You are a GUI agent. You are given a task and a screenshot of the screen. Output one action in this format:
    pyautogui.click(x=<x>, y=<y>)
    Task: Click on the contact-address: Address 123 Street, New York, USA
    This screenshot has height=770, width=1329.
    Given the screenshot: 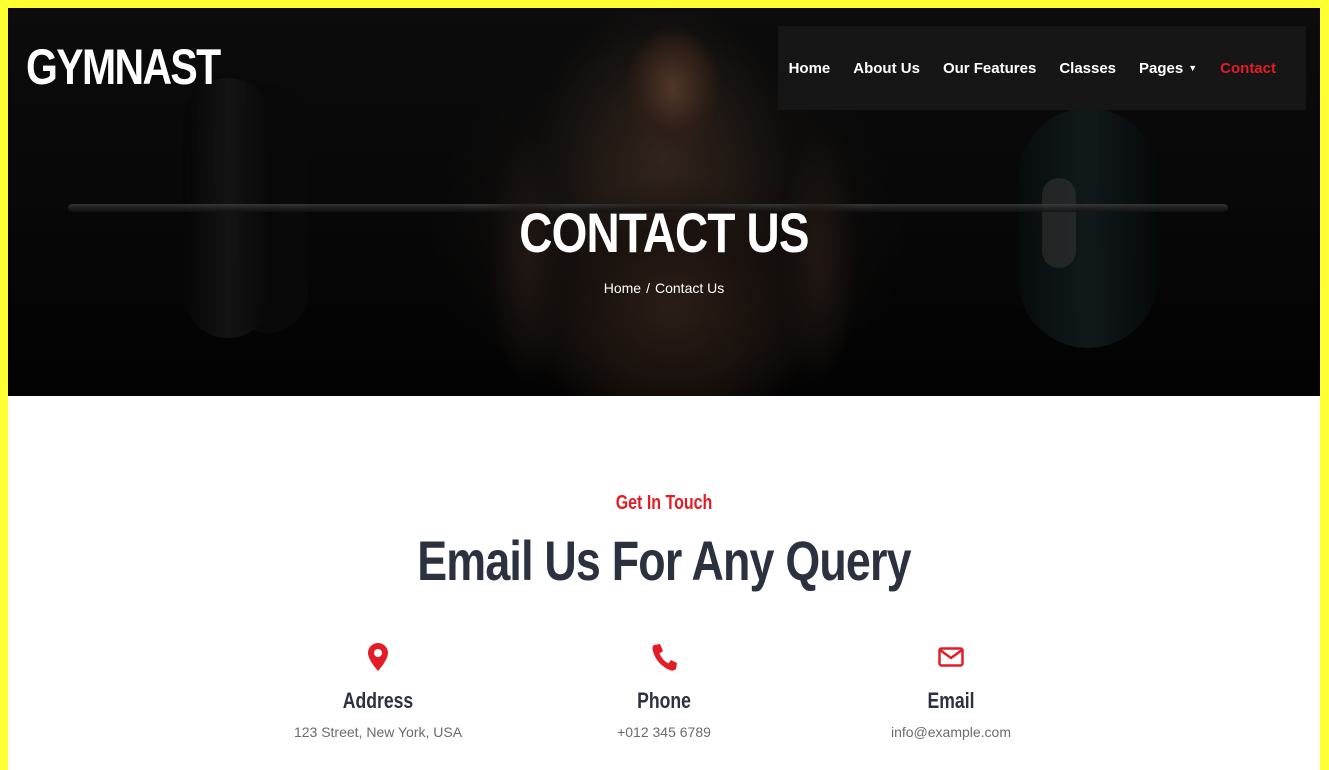 What is the action you would take?
    pyautogui.click(x=378, y=690)
    